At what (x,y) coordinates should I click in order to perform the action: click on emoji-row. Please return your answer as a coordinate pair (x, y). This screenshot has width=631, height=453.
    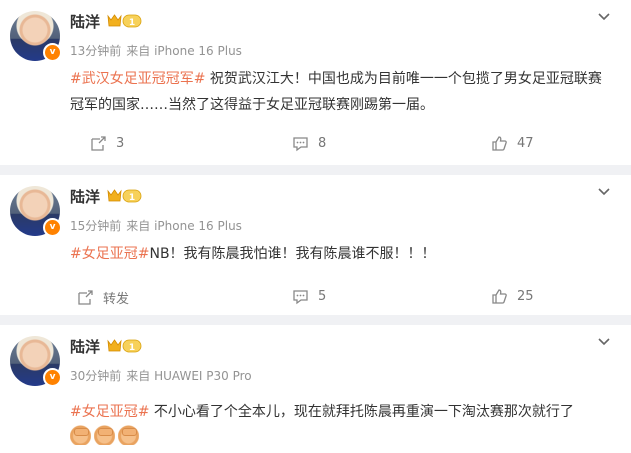
    Looking at the image, I should click on (104, 435).